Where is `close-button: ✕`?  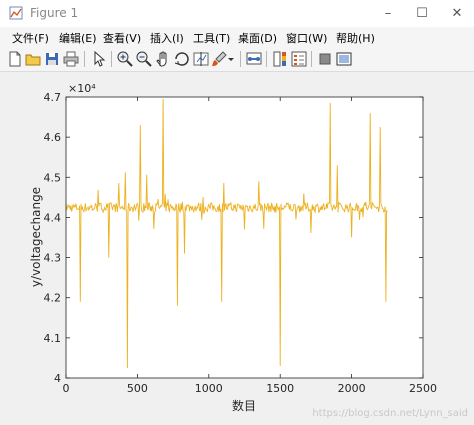 close-button: ✕ is located at coordinates (457, 13).